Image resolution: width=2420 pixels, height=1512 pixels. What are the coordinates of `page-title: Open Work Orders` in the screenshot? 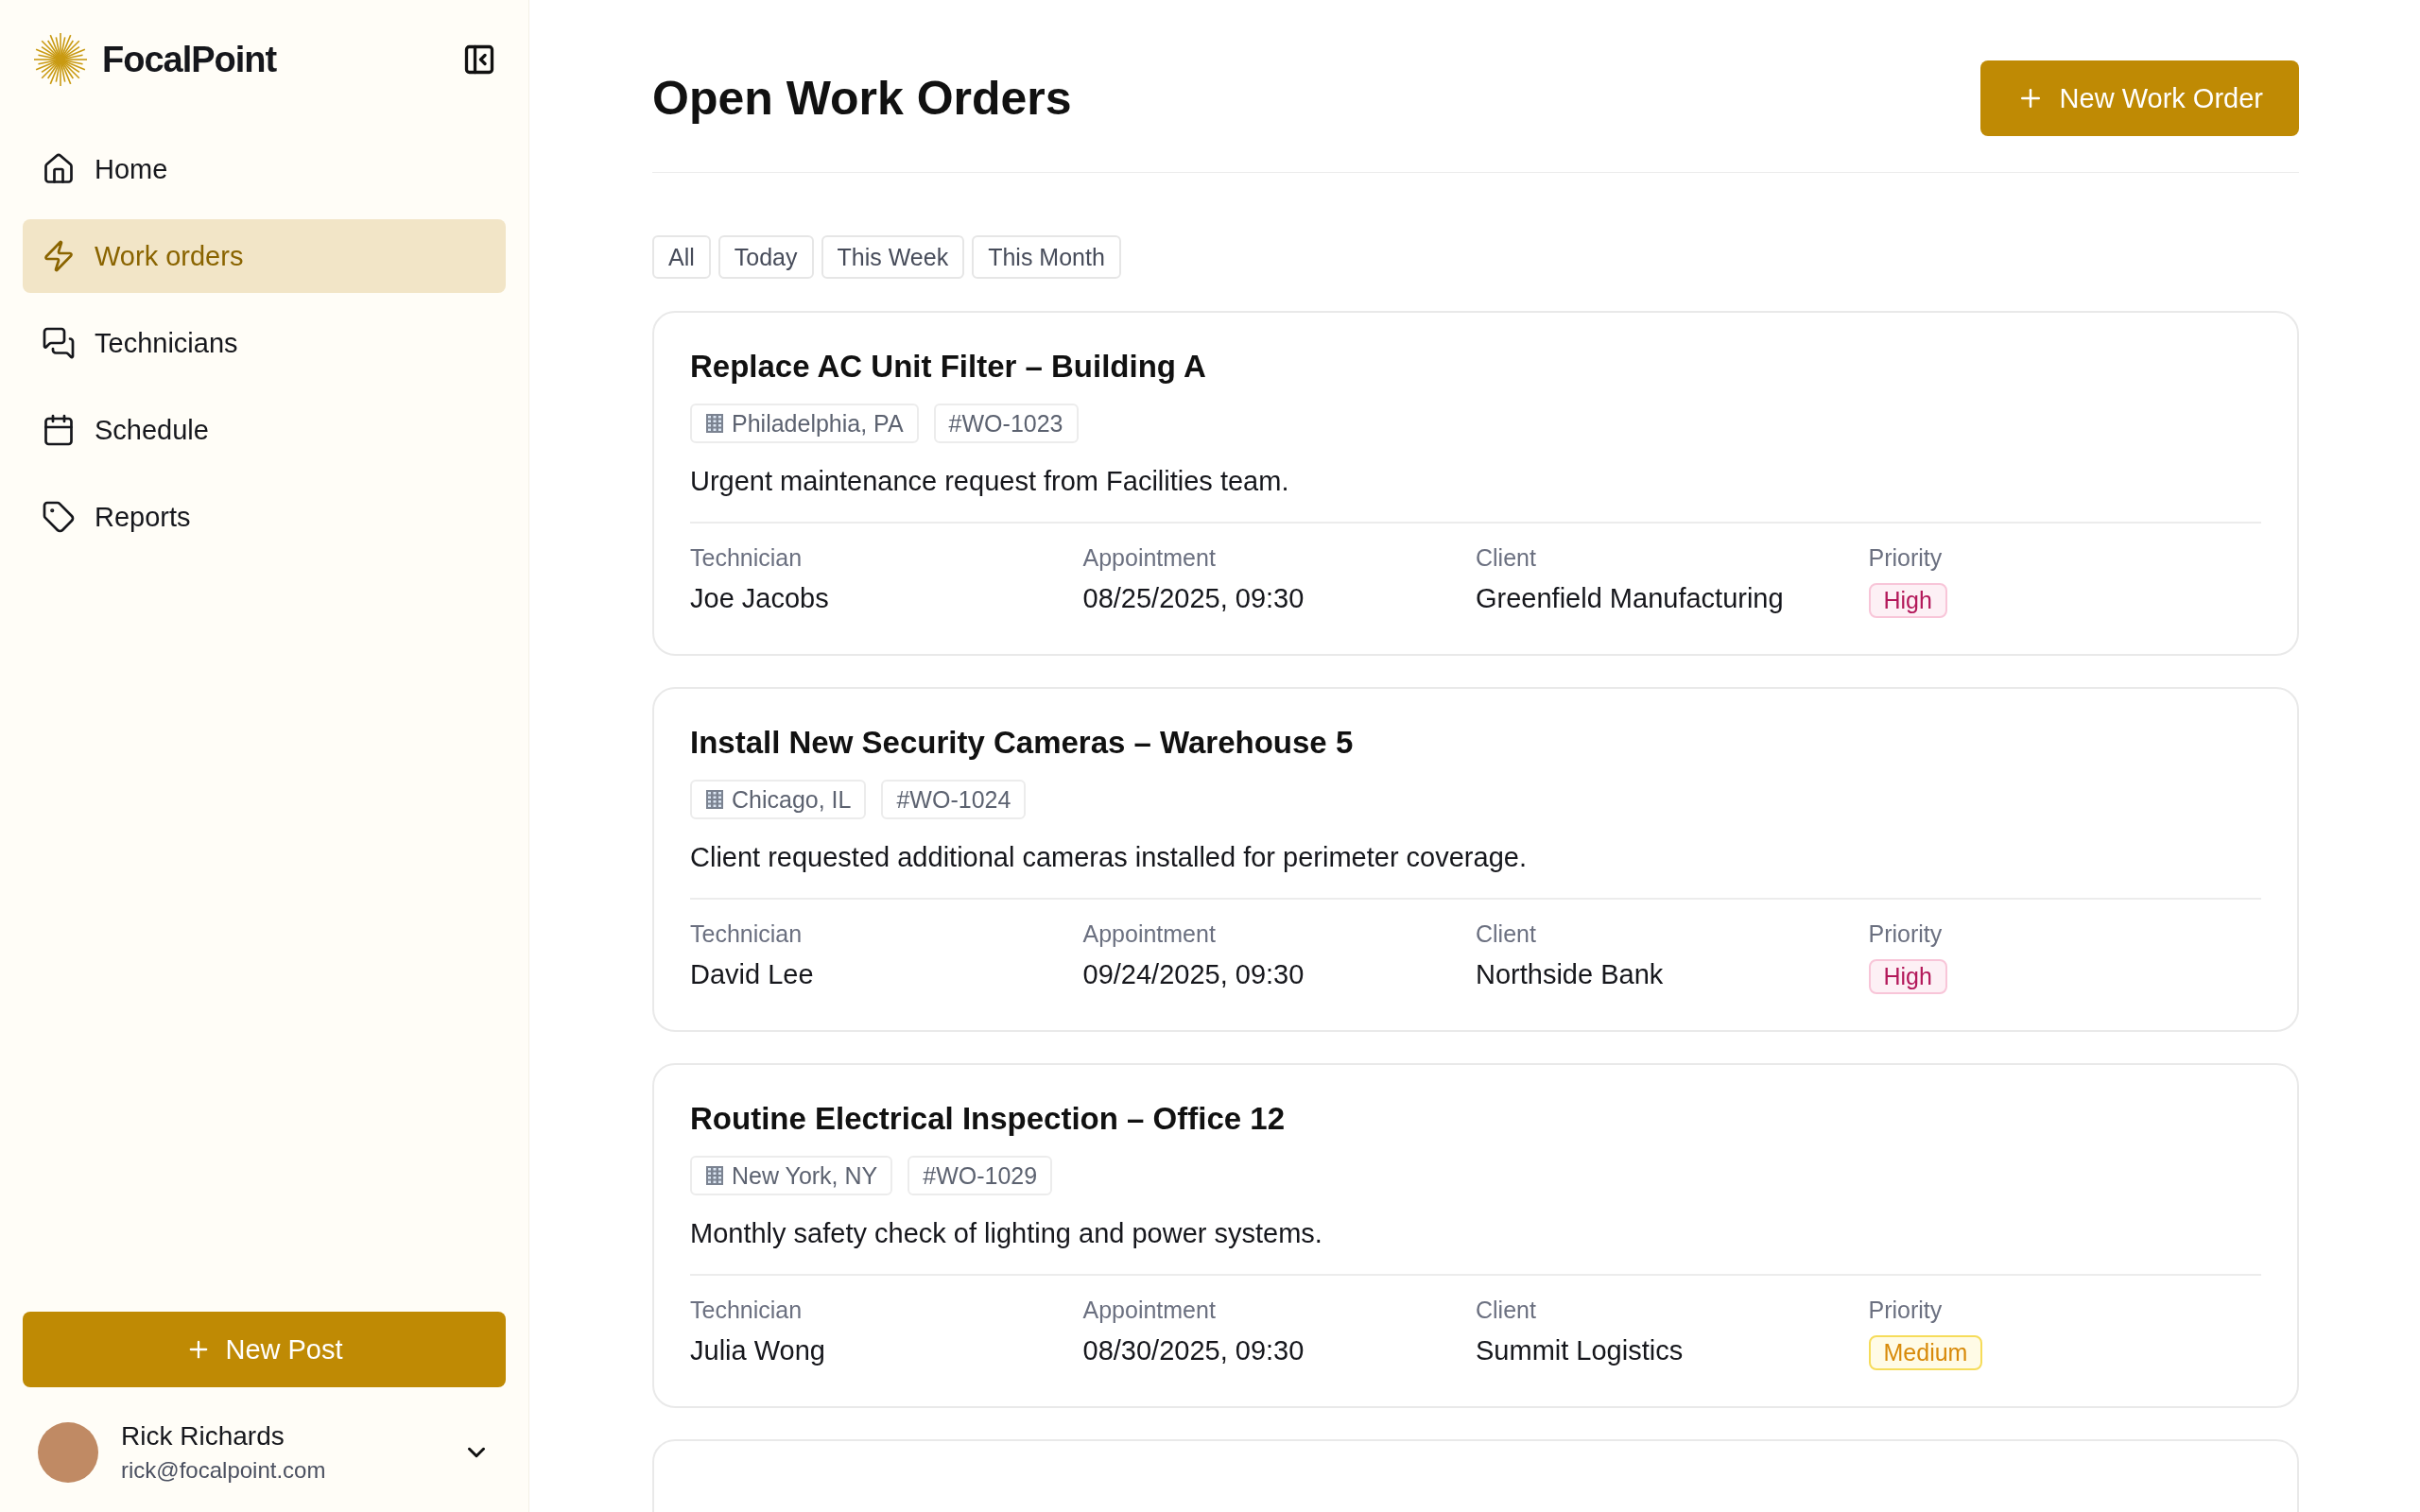 It's located at (862, 98).